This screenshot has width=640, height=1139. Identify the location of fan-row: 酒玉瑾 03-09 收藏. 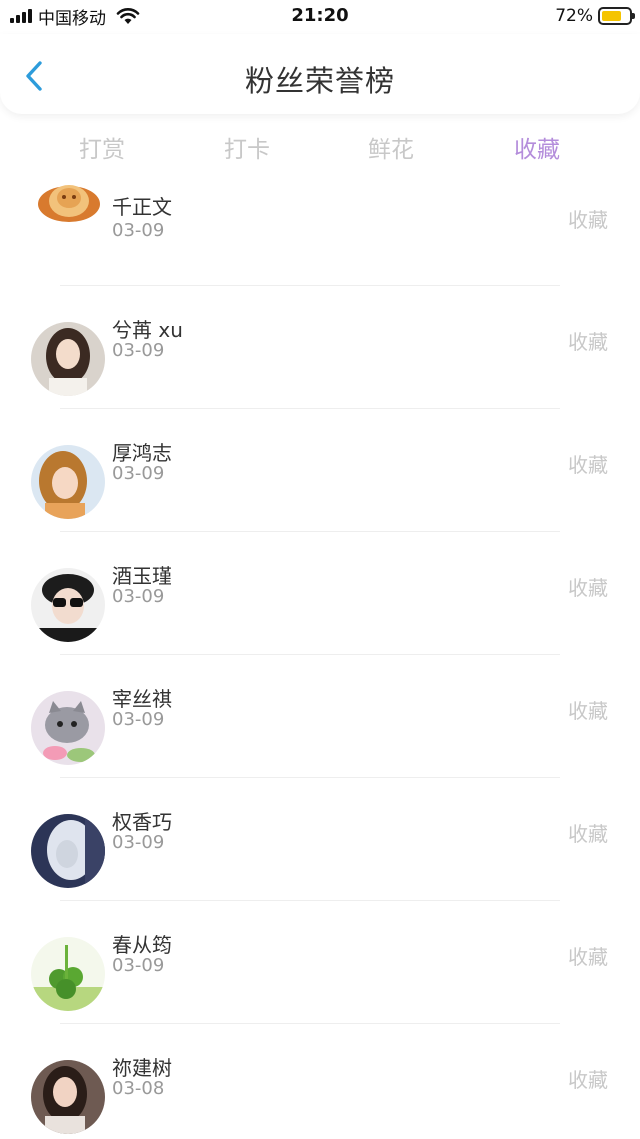
(320, 593).